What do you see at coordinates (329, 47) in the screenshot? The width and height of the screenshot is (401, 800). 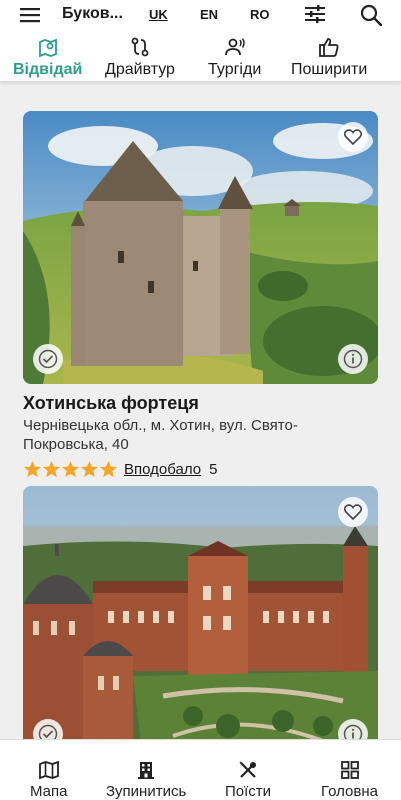 I see `thumbs-up-icon` at bounding box center [329, 47].